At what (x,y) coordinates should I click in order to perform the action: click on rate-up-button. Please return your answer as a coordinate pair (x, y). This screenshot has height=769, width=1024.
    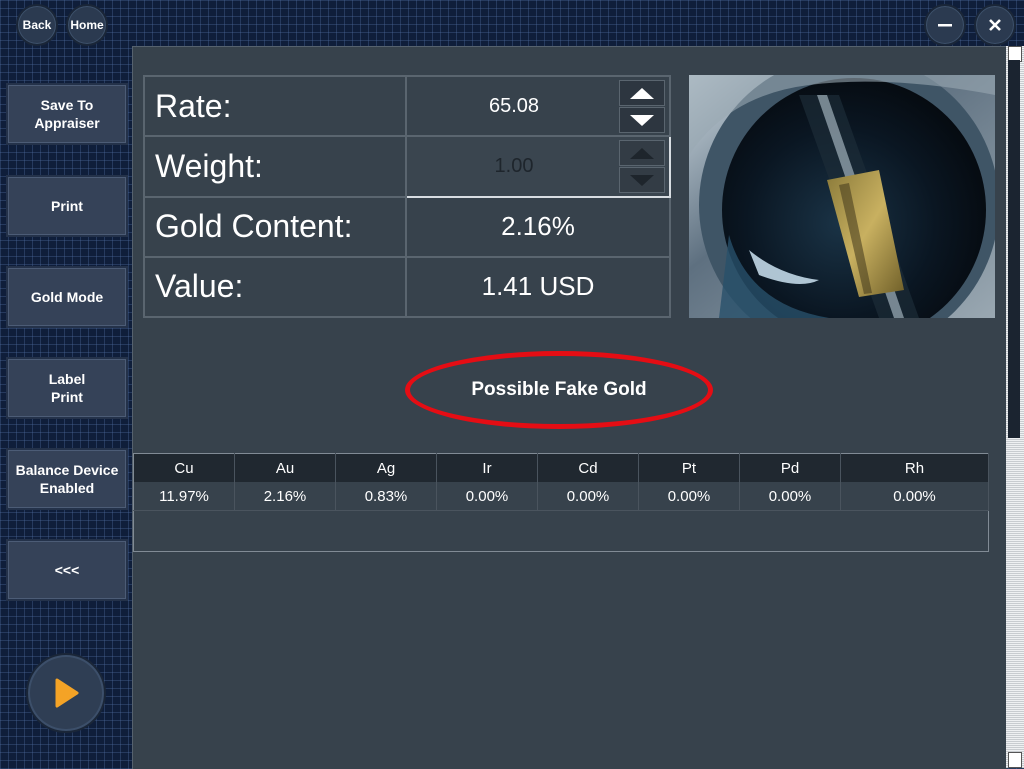
    Looking at the image, I should click on (642, 93).